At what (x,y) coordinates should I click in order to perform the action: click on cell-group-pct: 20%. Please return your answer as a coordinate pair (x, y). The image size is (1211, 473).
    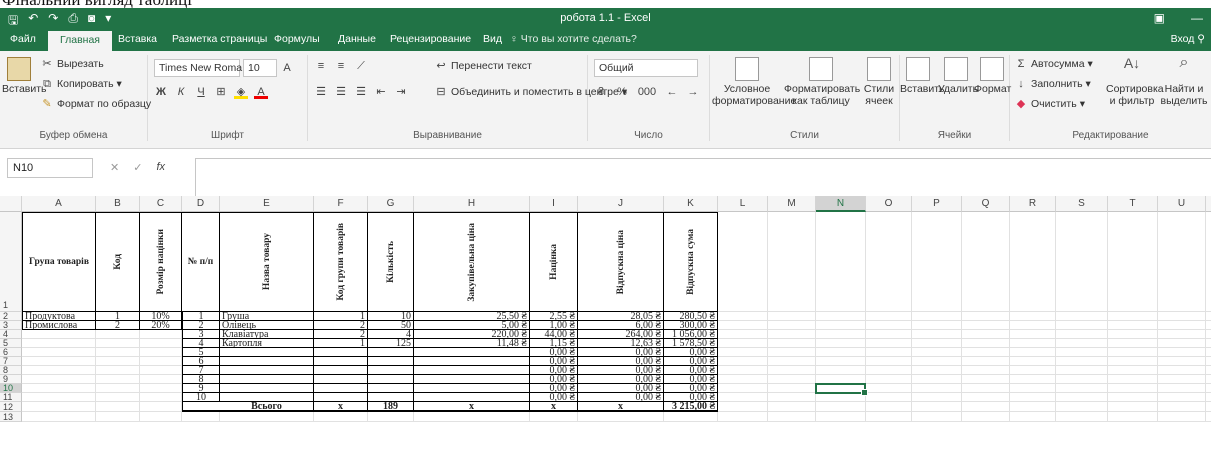
    Looking at the image, I should click on (161, 325).